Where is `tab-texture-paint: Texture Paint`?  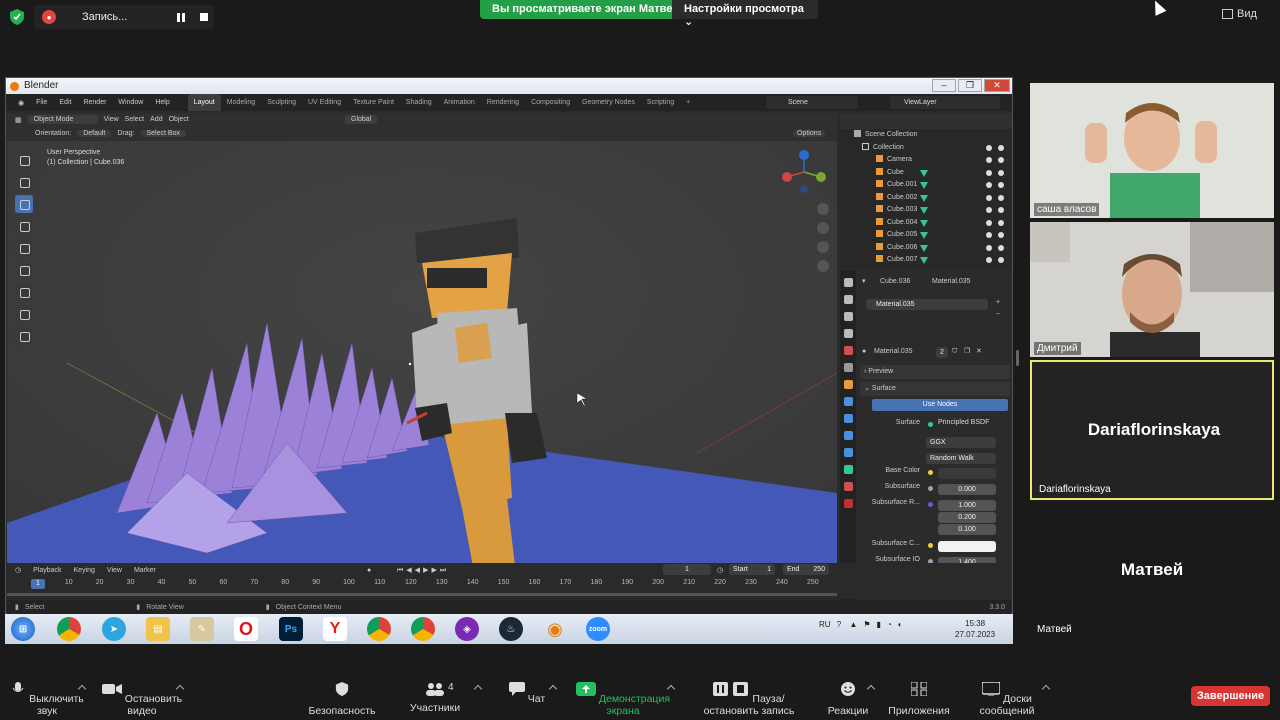 tab-texture-paint: Texture Paint is located at coordinates (373, 102).